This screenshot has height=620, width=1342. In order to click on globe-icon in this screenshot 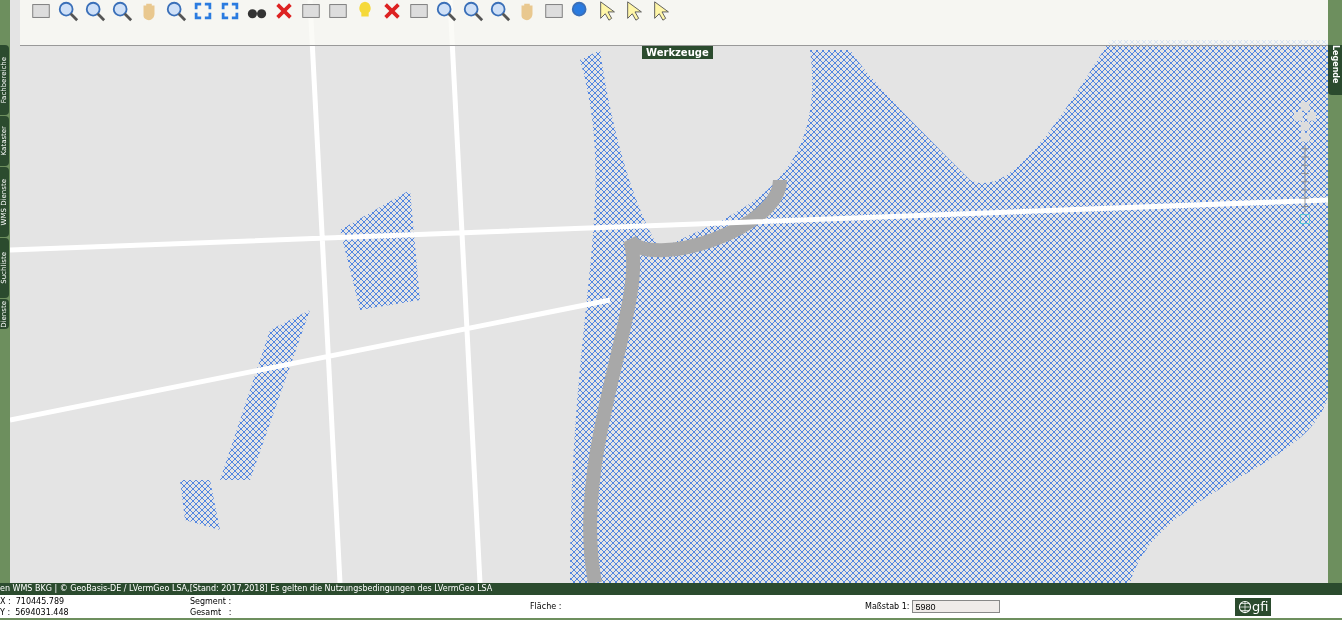, I will do `click(1245, 606)`.